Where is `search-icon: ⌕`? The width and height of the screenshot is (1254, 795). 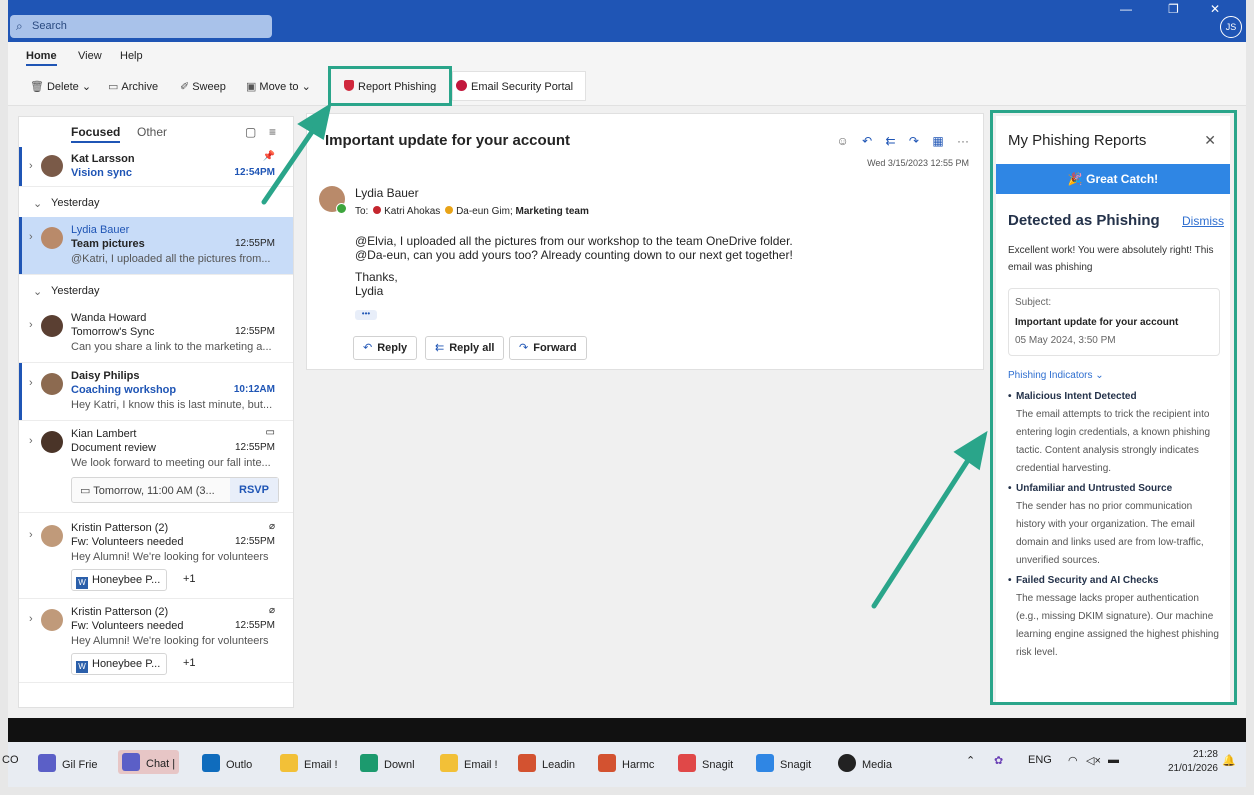 search-icon: ⌕ is located at coordinates (19, 26).